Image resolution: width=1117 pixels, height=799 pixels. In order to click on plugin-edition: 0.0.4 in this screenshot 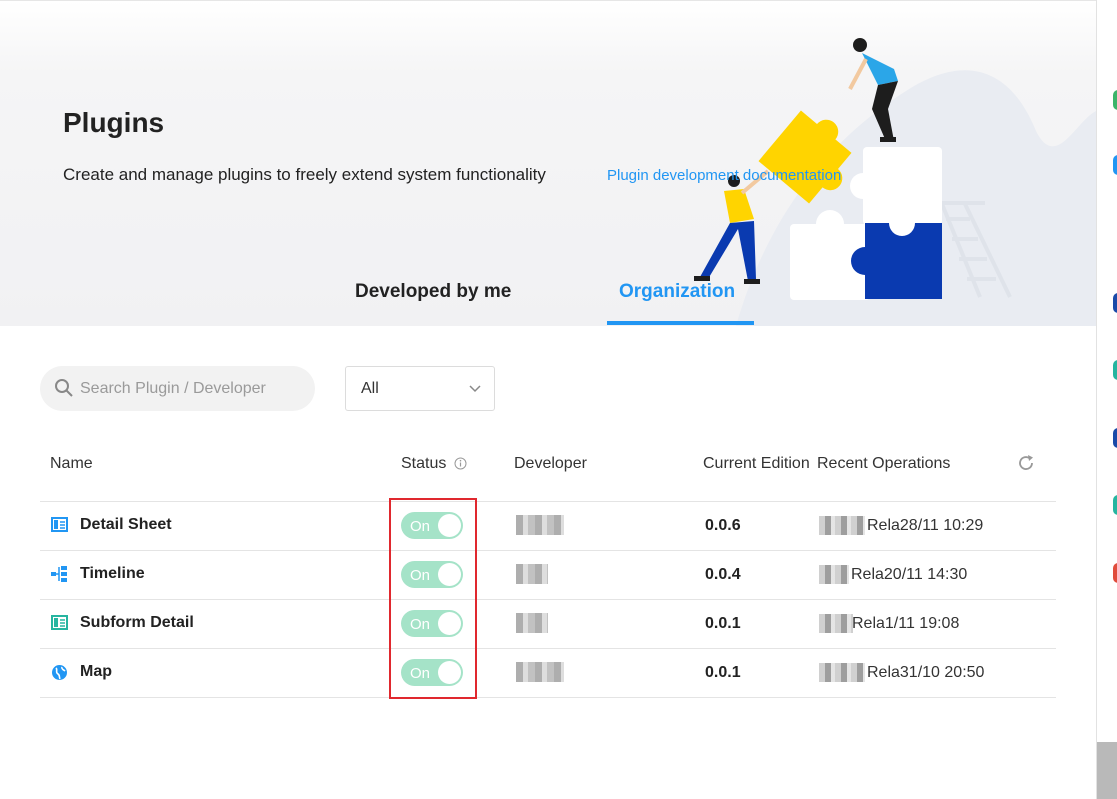, I will do `click(723, 574)`.